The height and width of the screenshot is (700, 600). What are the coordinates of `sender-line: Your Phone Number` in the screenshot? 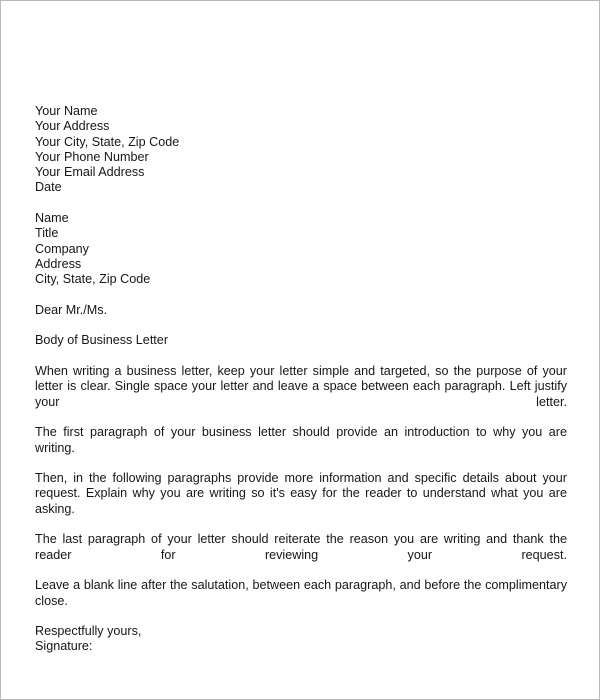 It's located at (92, 156).